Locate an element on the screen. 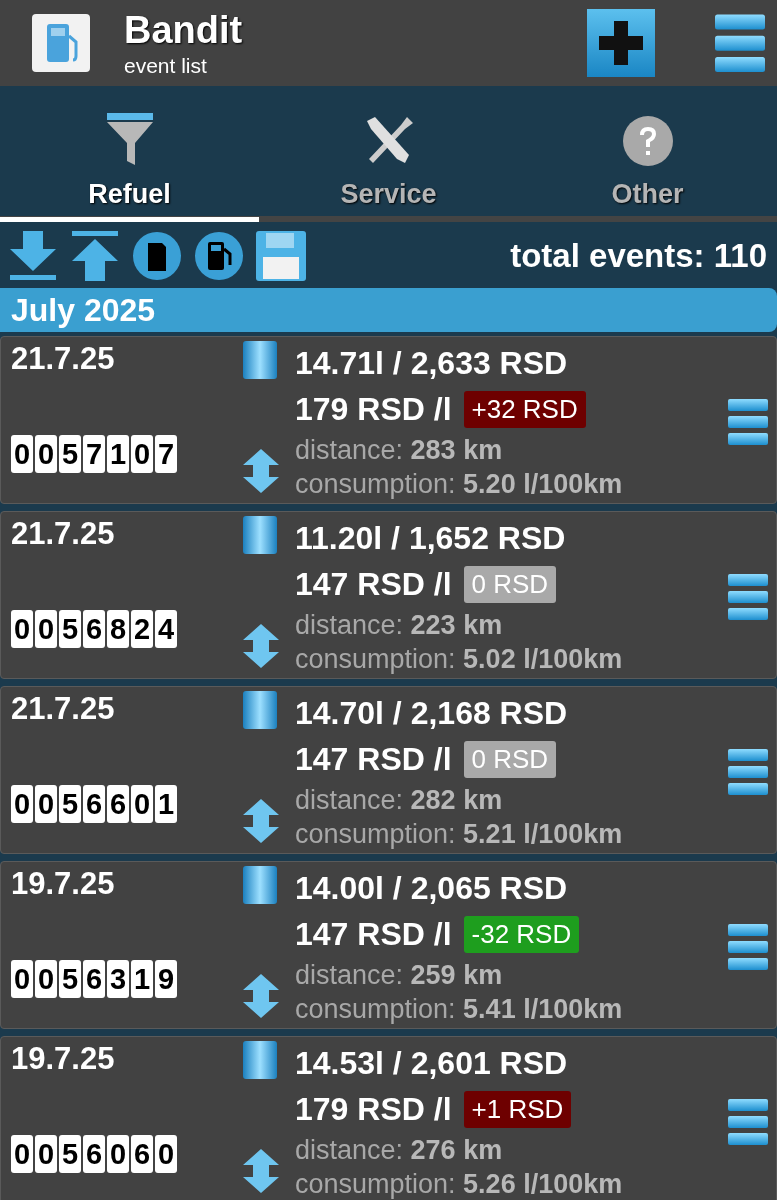 This screenshot has width=777, height=1200. consumption-text: consumption: 5.20 l/100km is located at coordinates (459, 484).